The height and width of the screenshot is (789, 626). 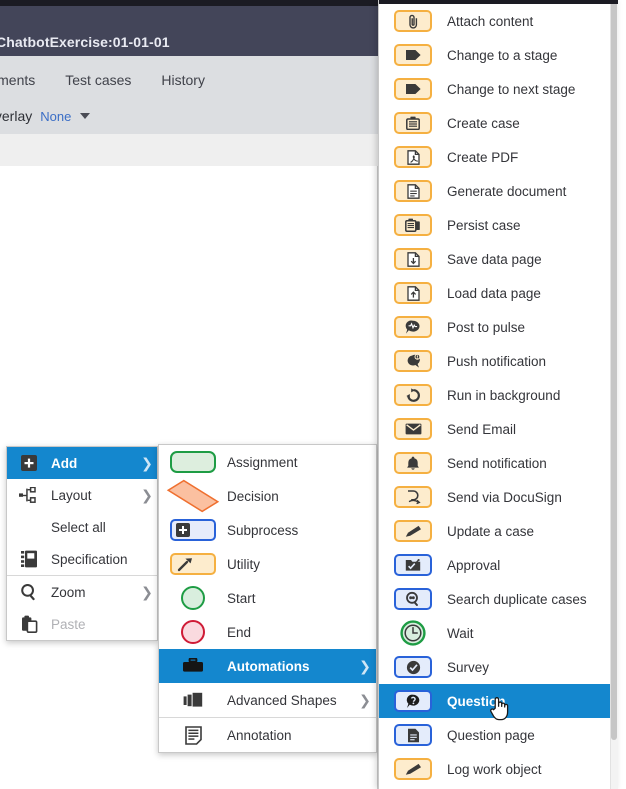 What do you see at coordinates (82, 624) in the screenshot?
I see `context-menu-item-paste: Paste` at bounding box center [82, 624].